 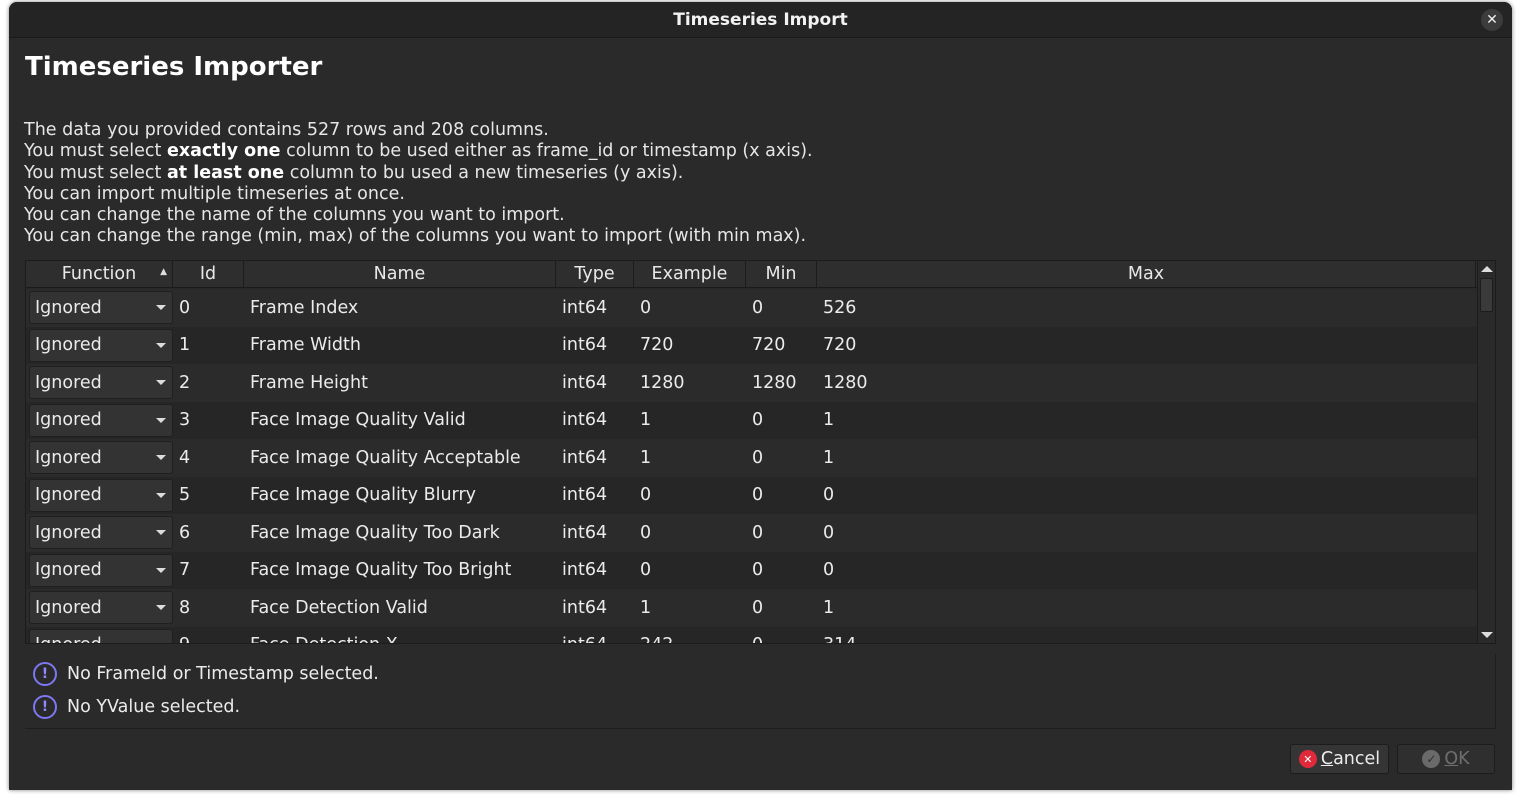 I want to click on cancel-button: ✕ Cancel, so click(x=1339, y=759).